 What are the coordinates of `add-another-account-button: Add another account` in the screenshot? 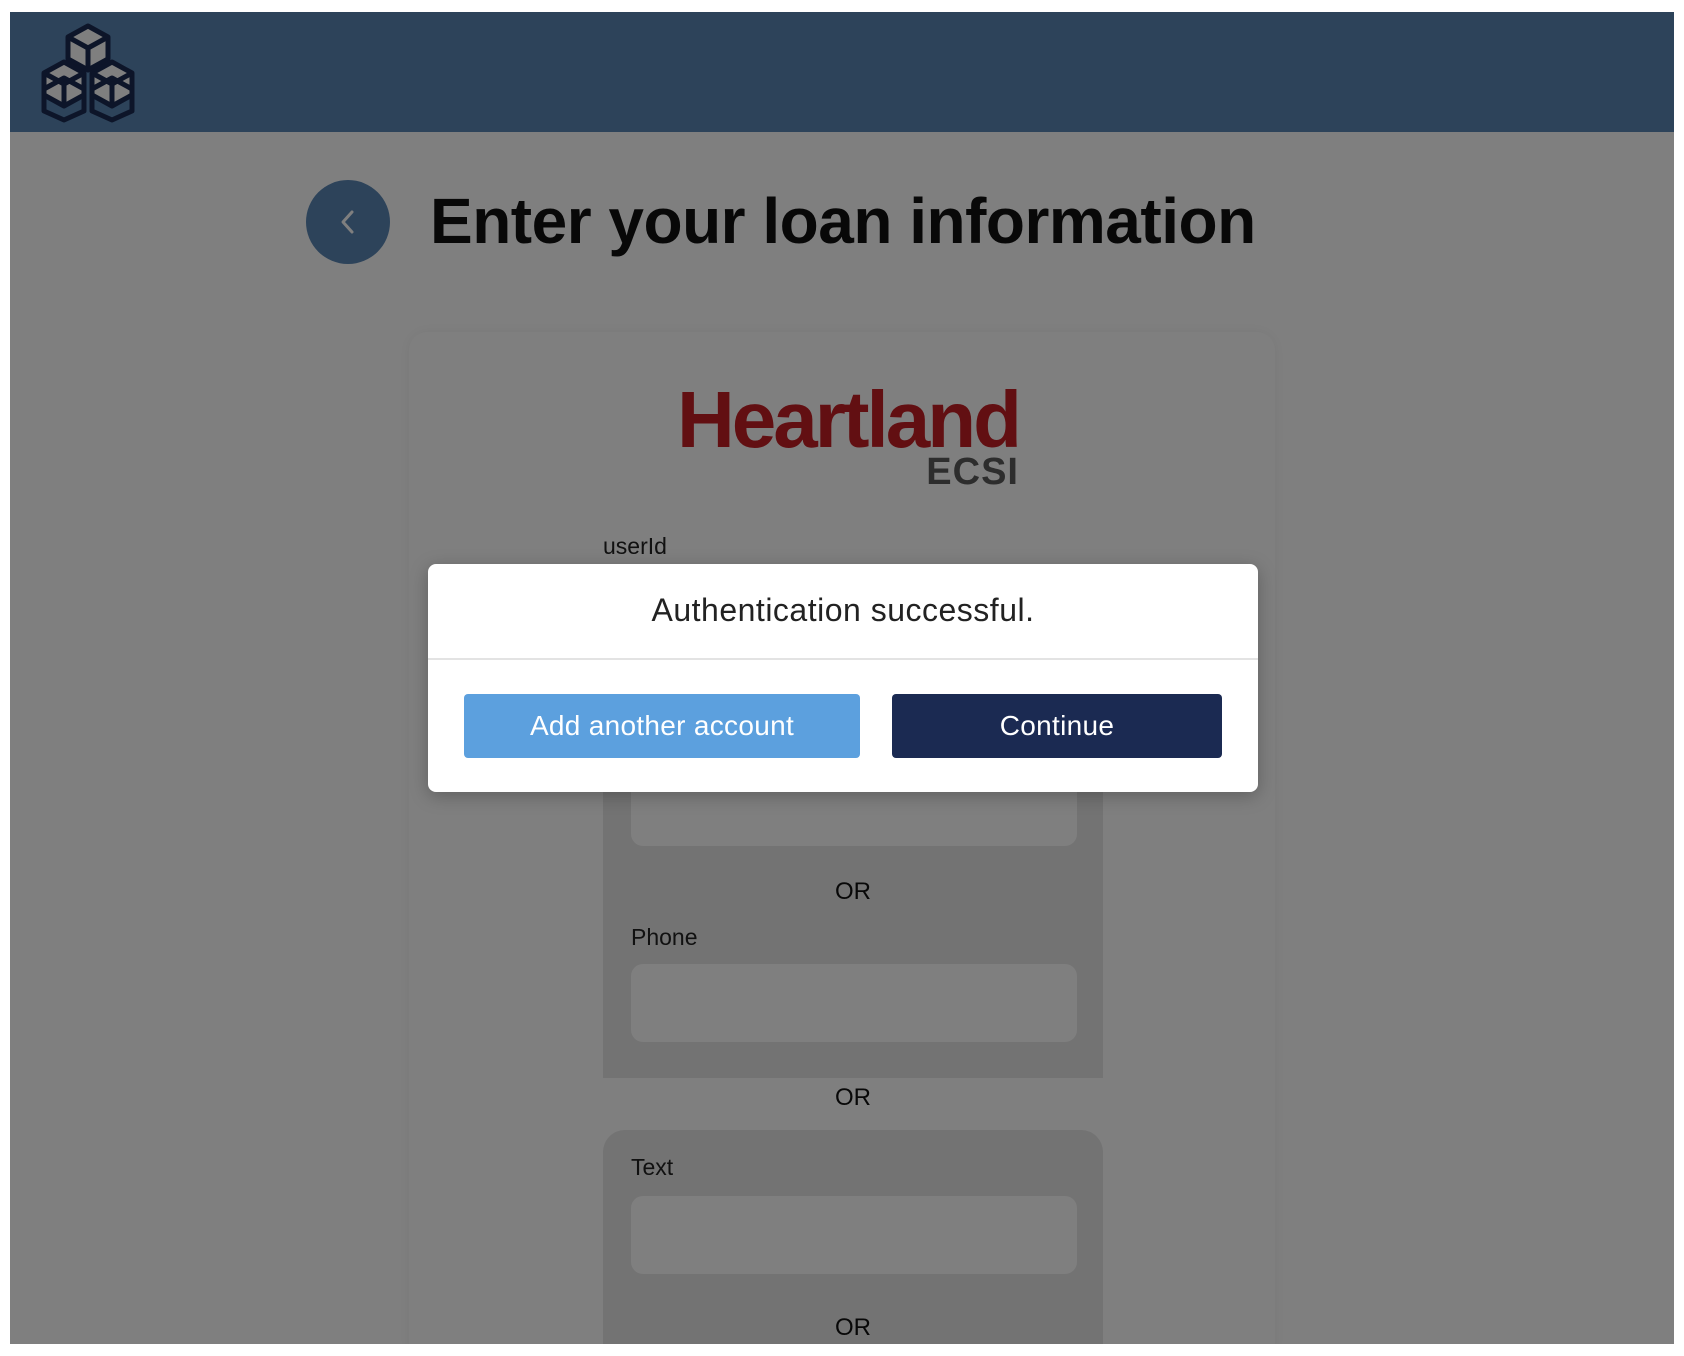 It's located at (662, 726).